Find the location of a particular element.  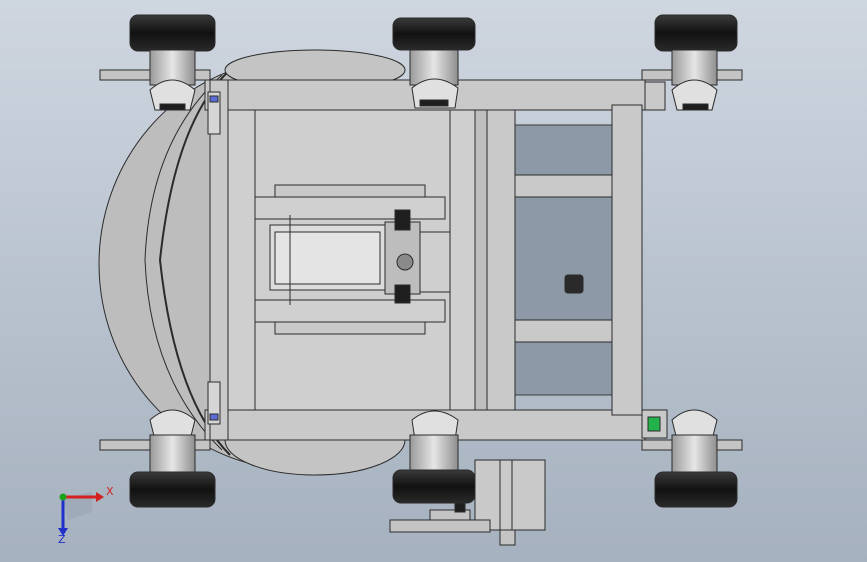

z-axis-label: Z is located at coordinates (62, 539).